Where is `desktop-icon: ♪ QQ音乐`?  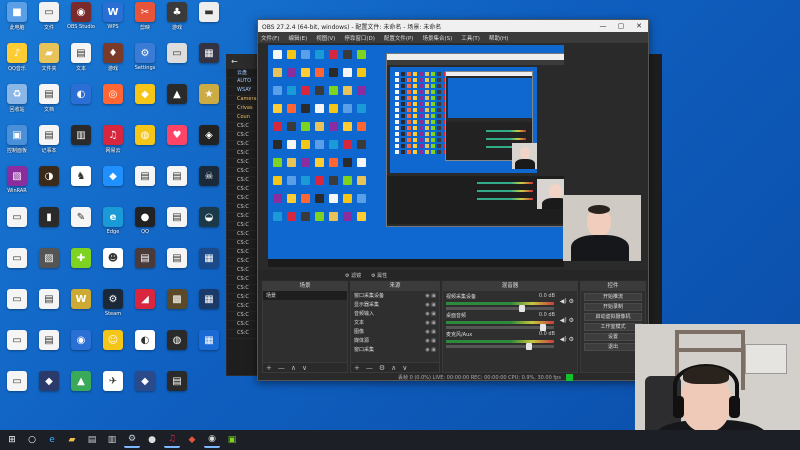 desktop-icon: ♪ QQ音乐 is located at coordinates (17, 63).